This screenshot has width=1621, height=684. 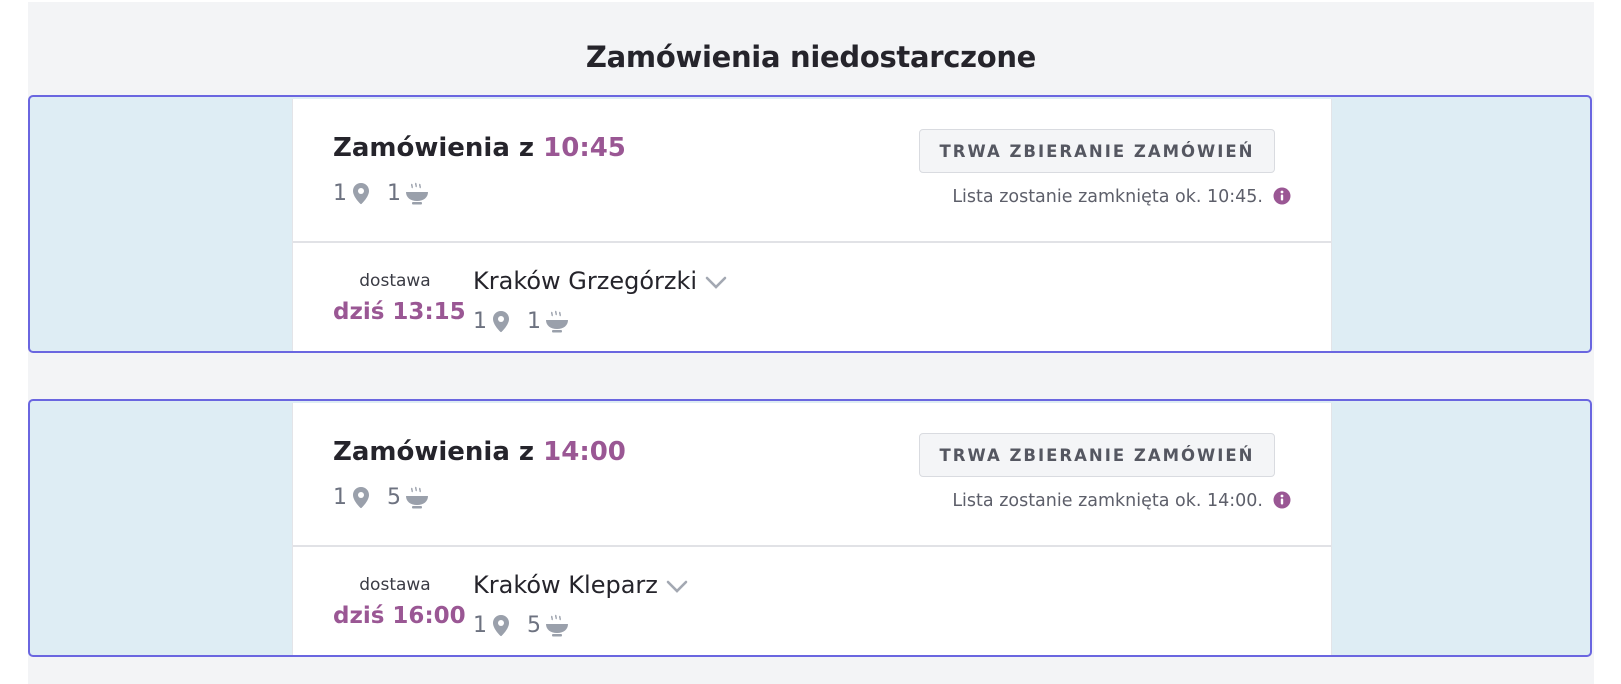 I want to click on delivery-row: dostawa dziś 16:00 Kraków Kleparz 1 5, so click(x=812, y=601).